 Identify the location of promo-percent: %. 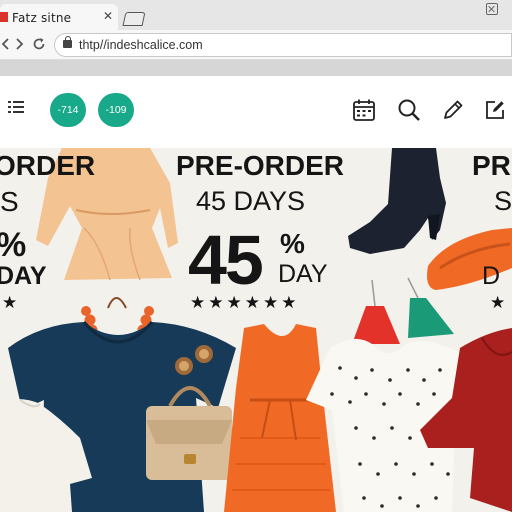
(292, 243).